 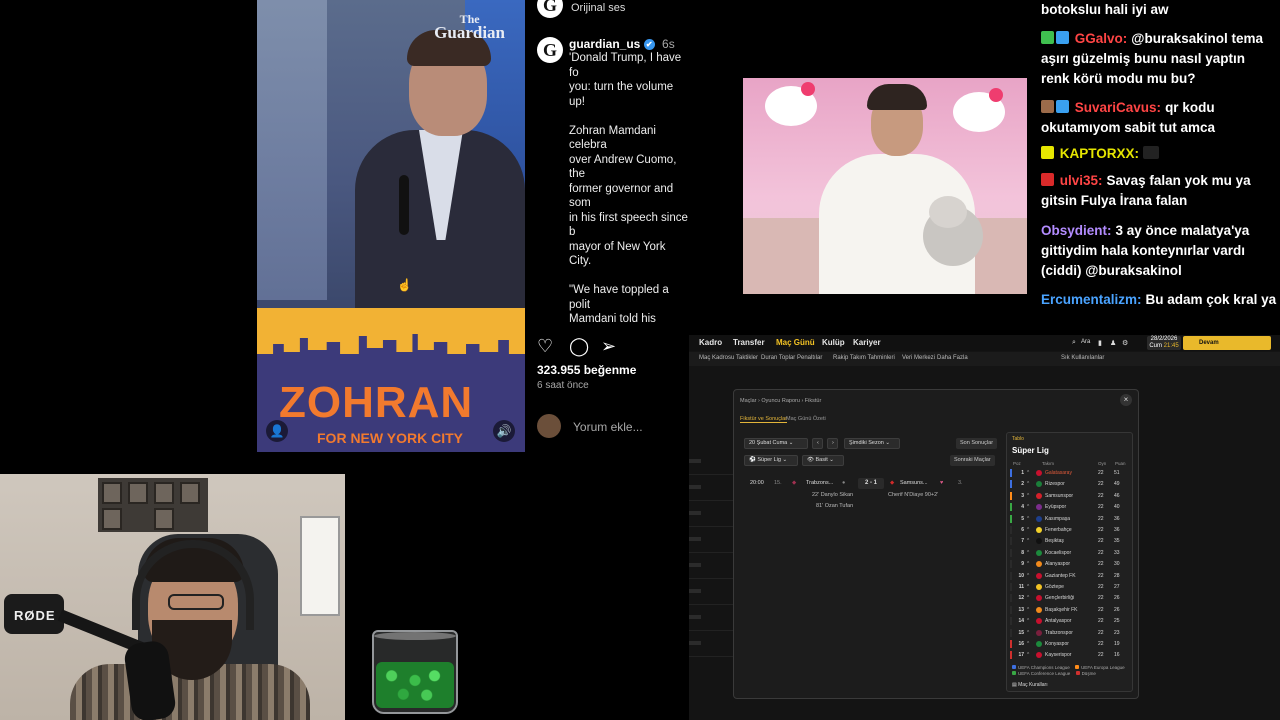 I want to click on chat-username: Obsydient:, so click(x=1076, y=230).